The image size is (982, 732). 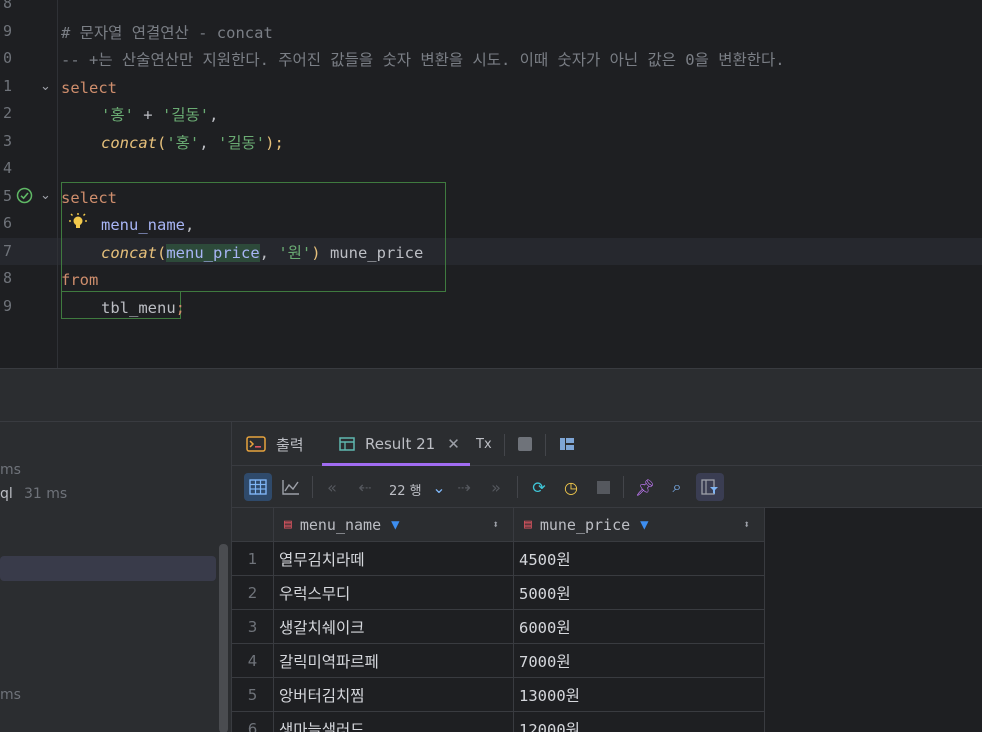 What do you see at coordinates (7, 306) in the screenshot?
I see `line-number: 9` at bounding box center [7, 306].